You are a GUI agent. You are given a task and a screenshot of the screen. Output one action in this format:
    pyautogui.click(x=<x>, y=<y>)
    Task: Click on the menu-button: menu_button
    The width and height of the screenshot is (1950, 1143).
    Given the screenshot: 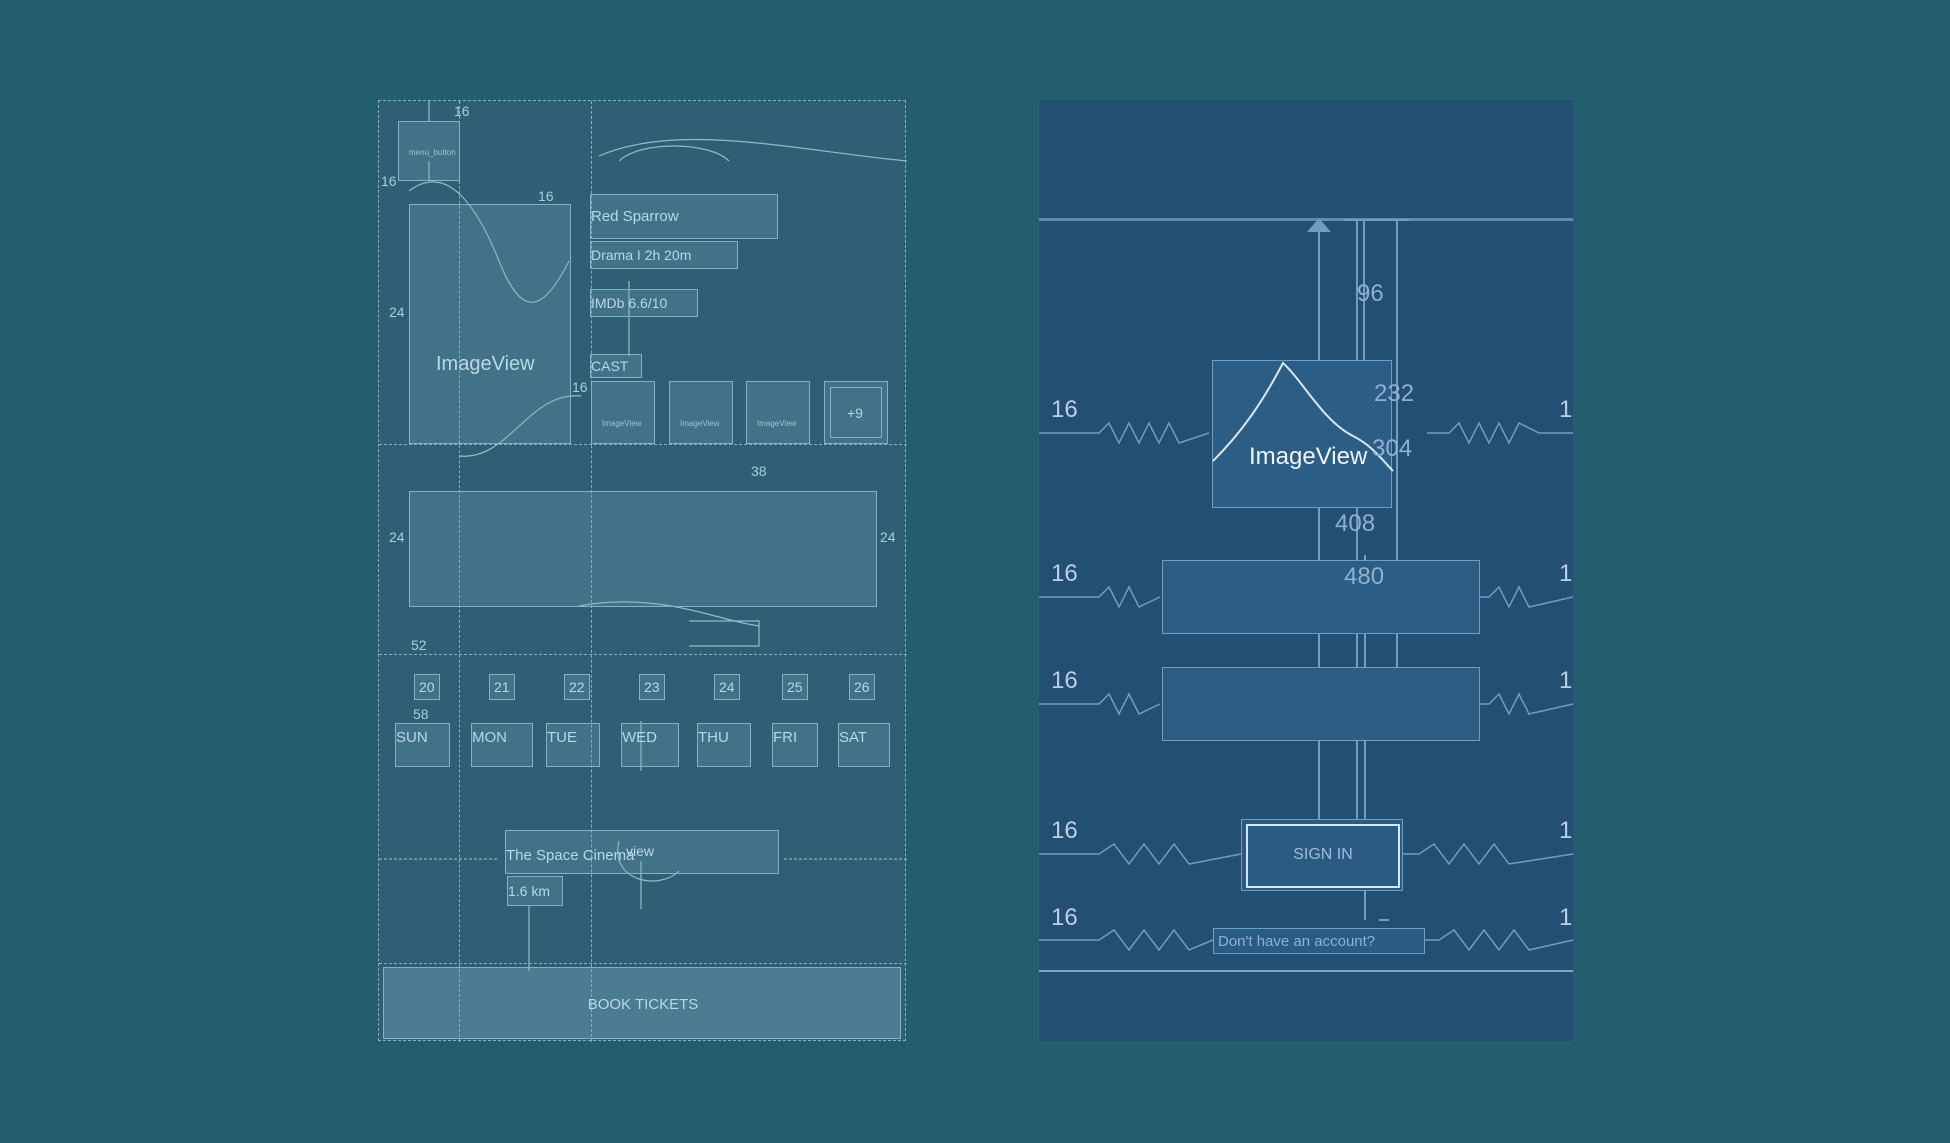 What is the action you would take?
    pyautogui.click(x=429, y=151)
    